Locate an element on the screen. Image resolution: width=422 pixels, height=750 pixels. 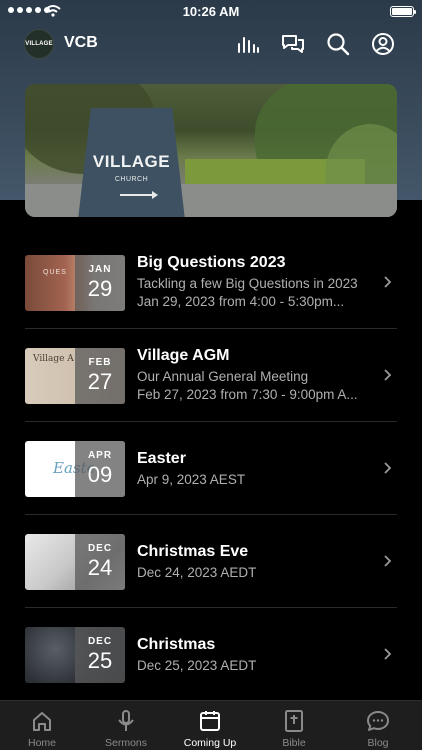
date-badge: FEB 27 is located at coordinates (100, 376).